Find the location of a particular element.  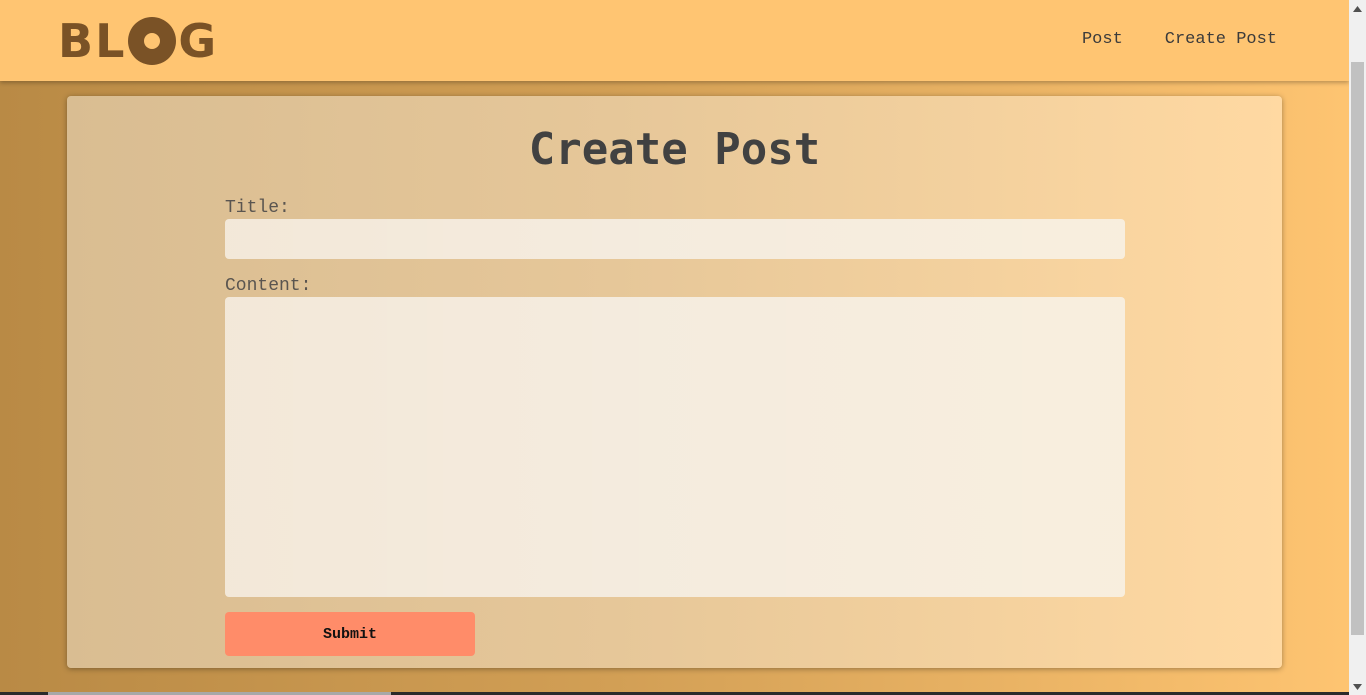

submit-button: Submit is located at coordinates (350, 634).